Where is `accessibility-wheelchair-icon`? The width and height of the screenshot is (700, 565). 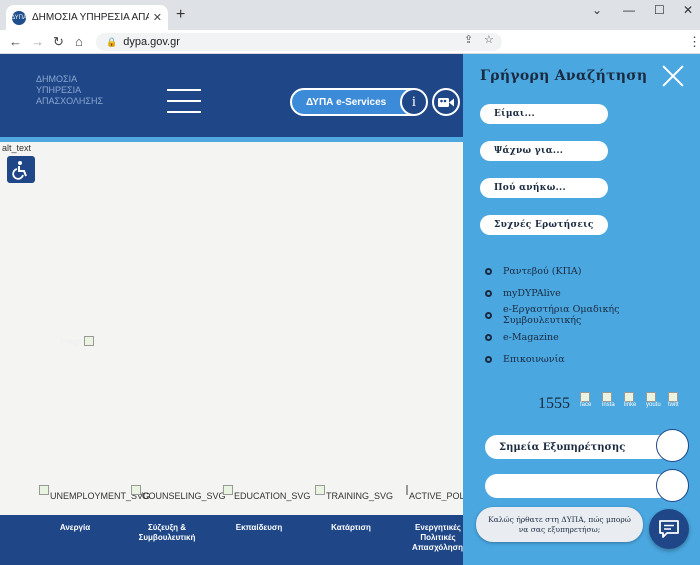 accessibility-wheelchair-icon is located at coordinates (21, 169).